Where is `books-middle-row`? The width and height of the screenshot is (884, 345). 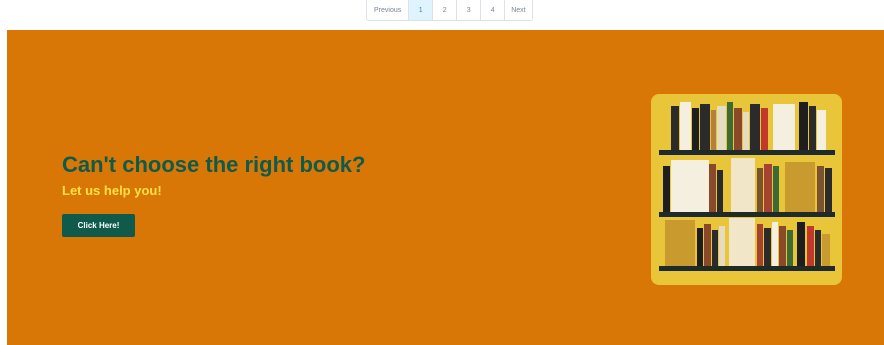 books-middle-row is located at coordinates (747, 185).